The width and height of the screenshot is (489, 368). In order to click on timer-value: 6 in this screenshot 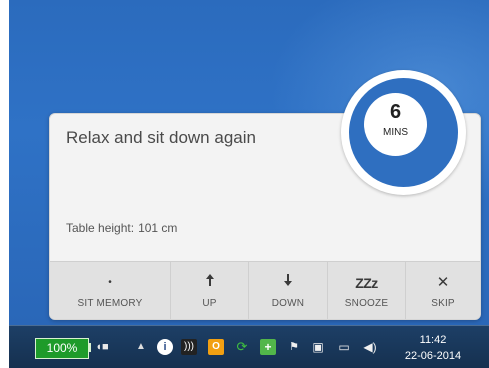, I will do `click(395, 112)`.